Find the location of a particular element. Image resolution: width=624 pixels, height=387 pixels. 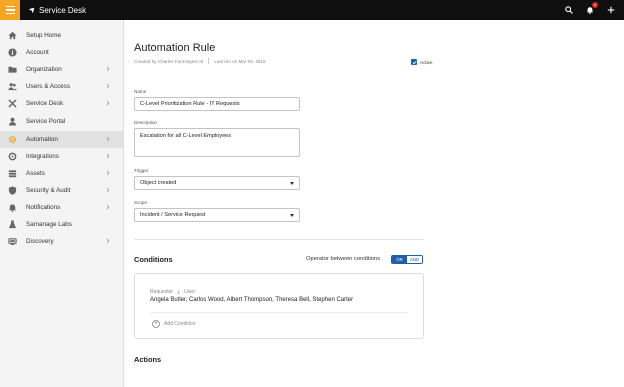

sidebar-item-account: Account is located at coordinates (61, 52).